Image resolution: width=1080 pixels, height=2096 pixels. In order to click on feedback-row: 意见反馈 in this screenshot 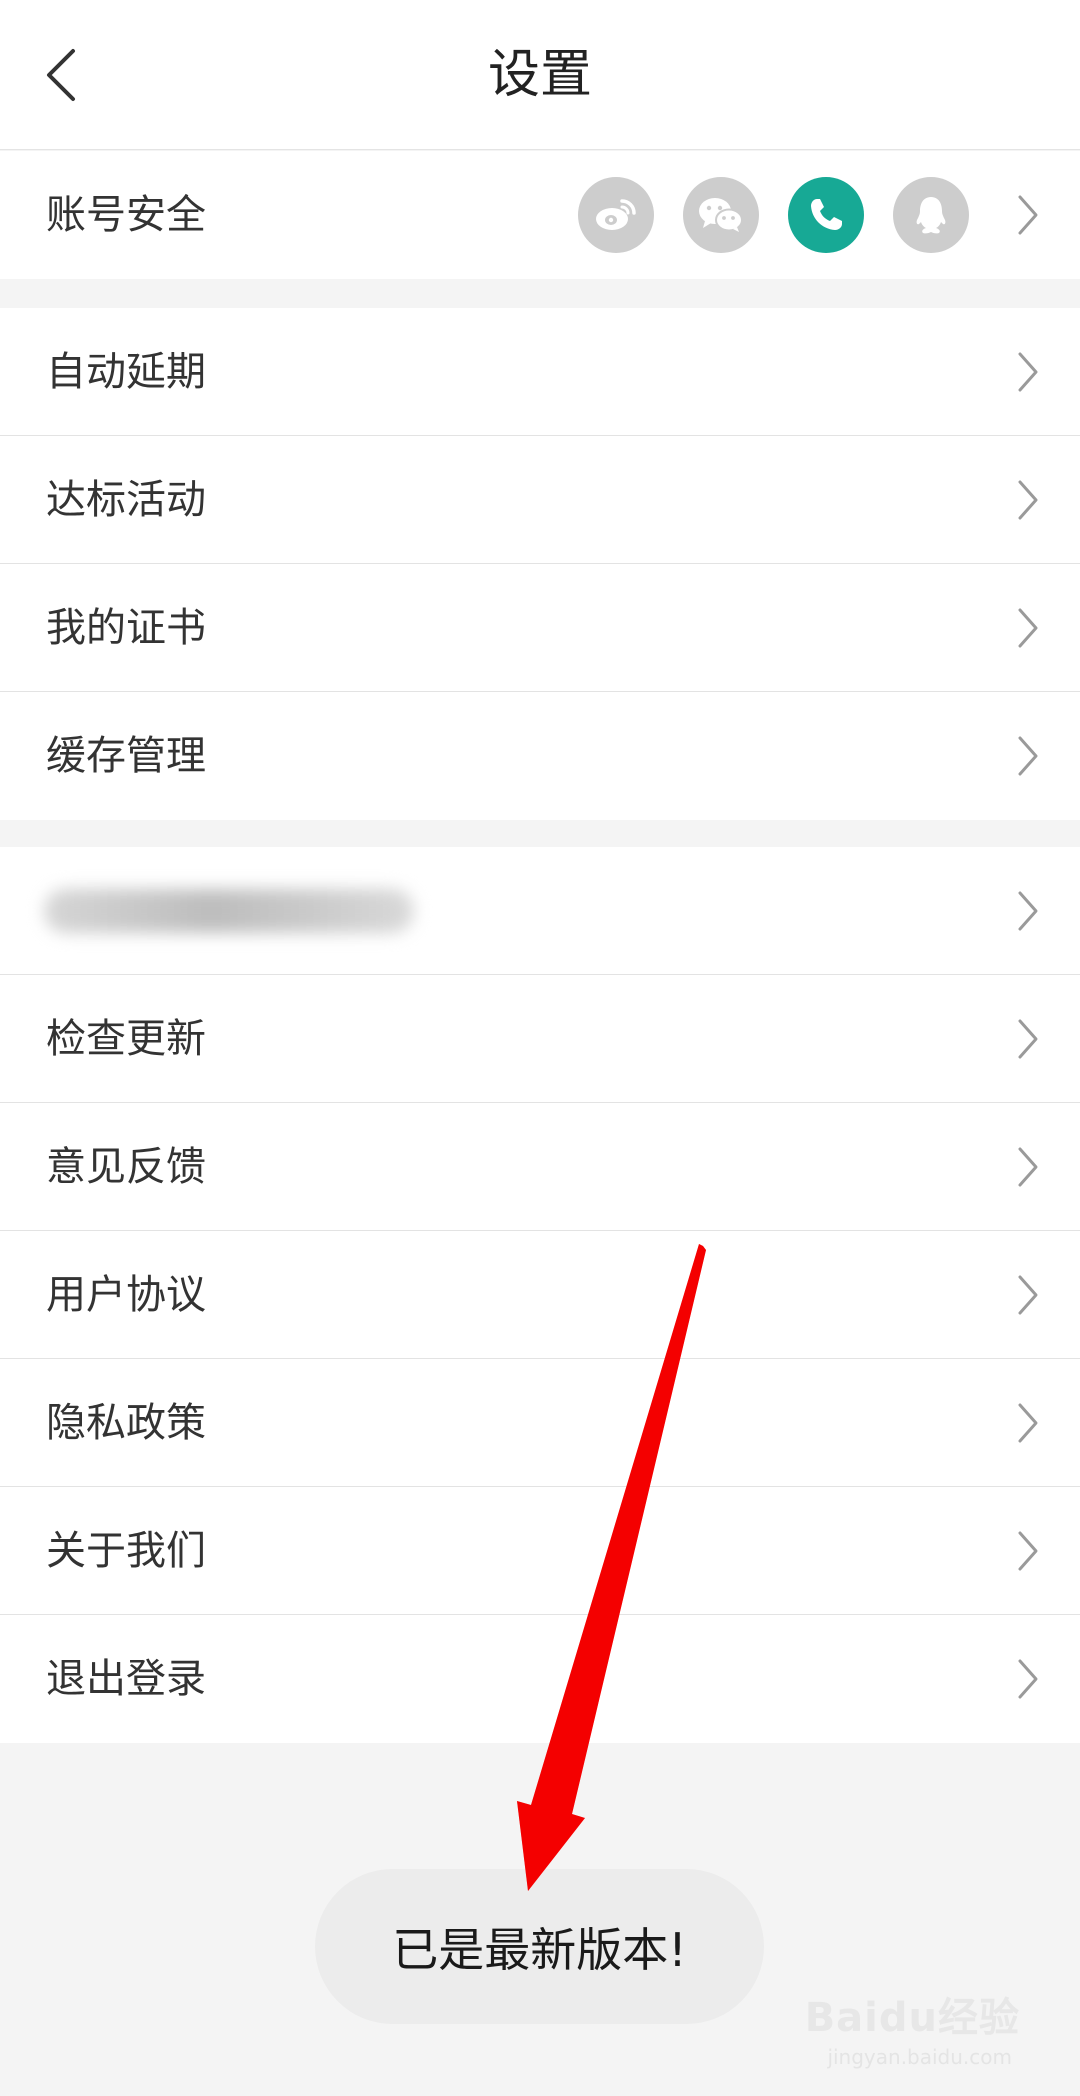, I will do `click(540, 1167)`.